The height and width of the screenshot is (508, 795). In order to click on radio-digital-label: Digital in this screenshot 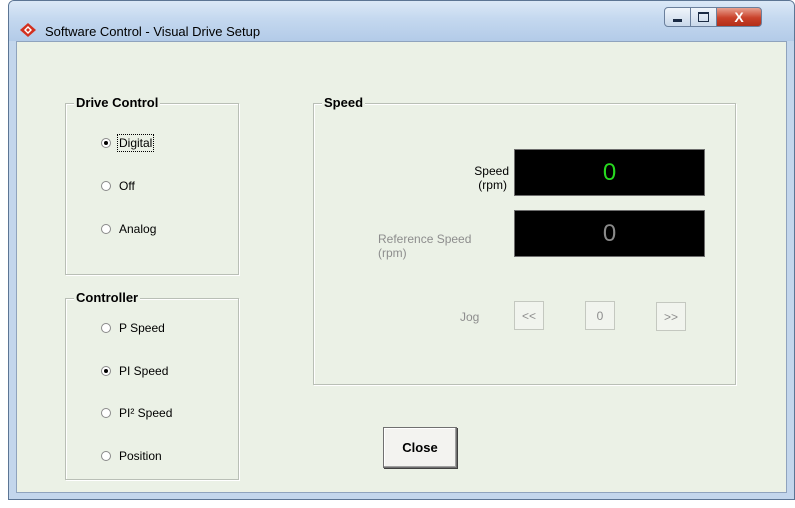, I will do `click(135, 143)`.